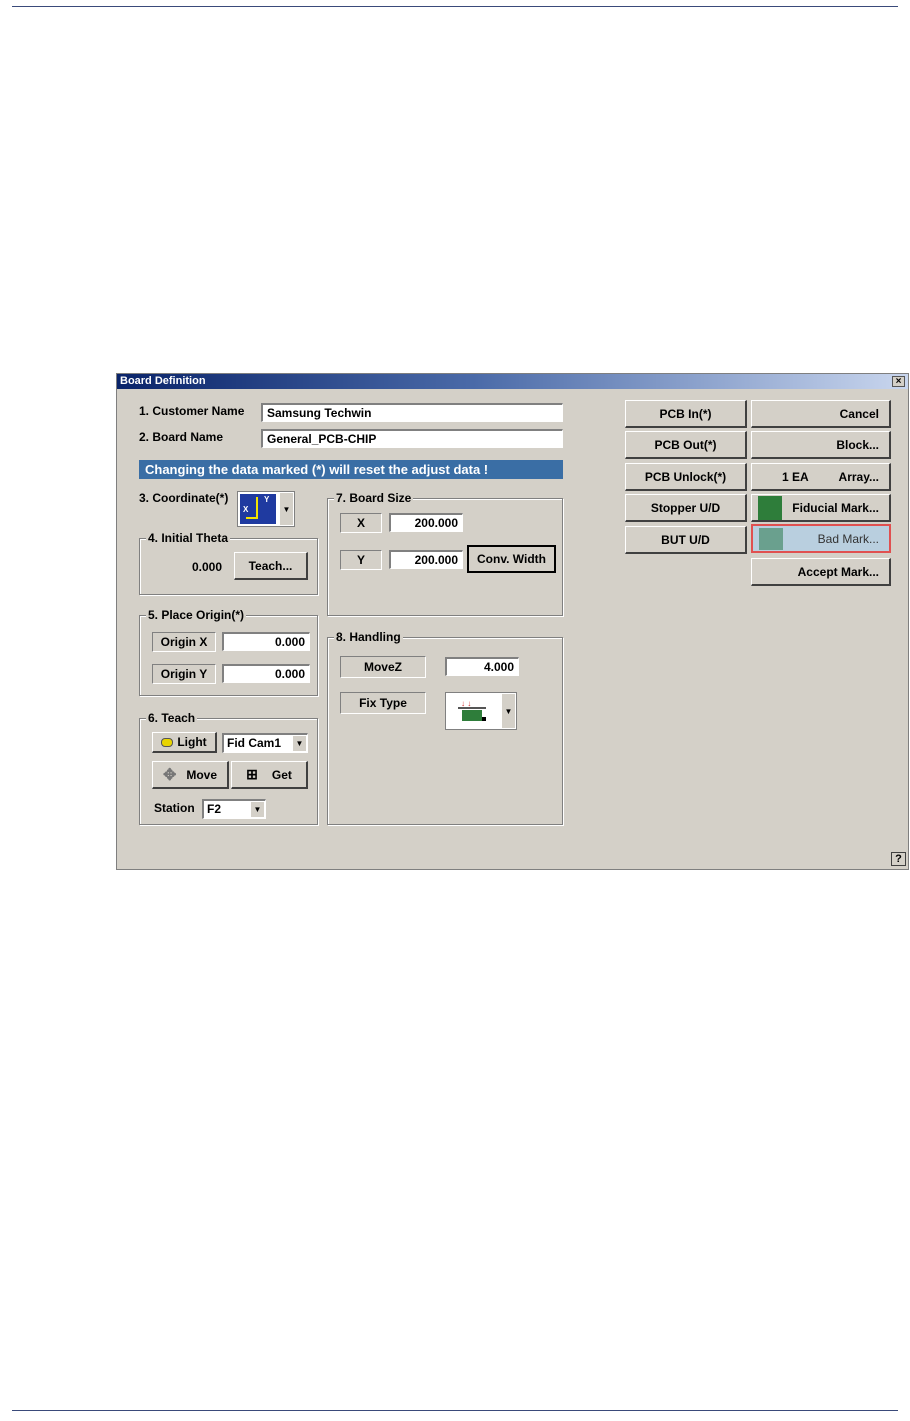 The image size is (910, 1421). I want to click on move-button: ✥ Move, so click(190, 775).